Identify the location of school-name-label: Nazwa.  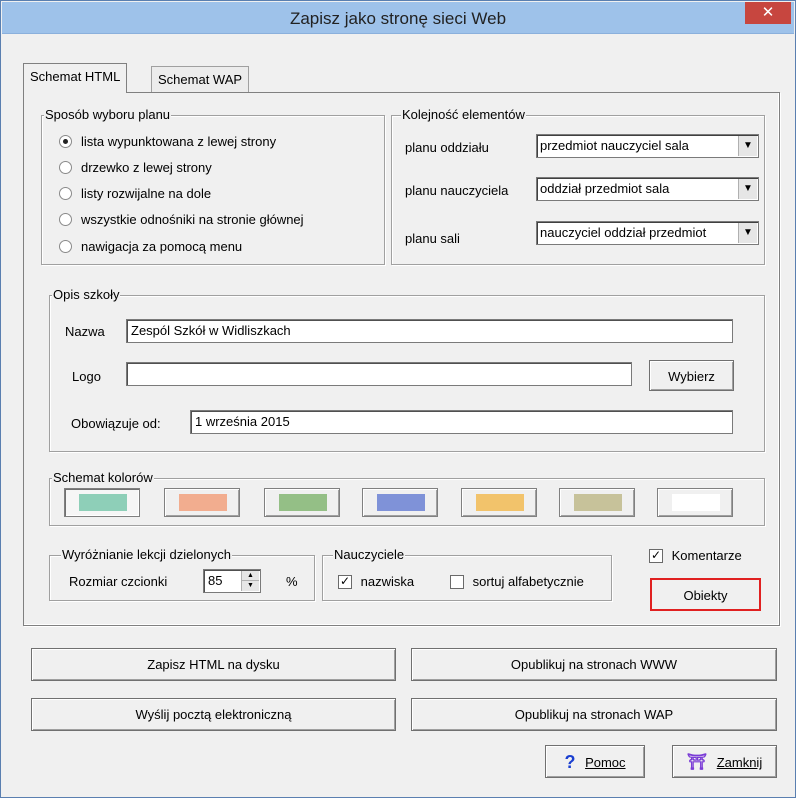
(85, 331).